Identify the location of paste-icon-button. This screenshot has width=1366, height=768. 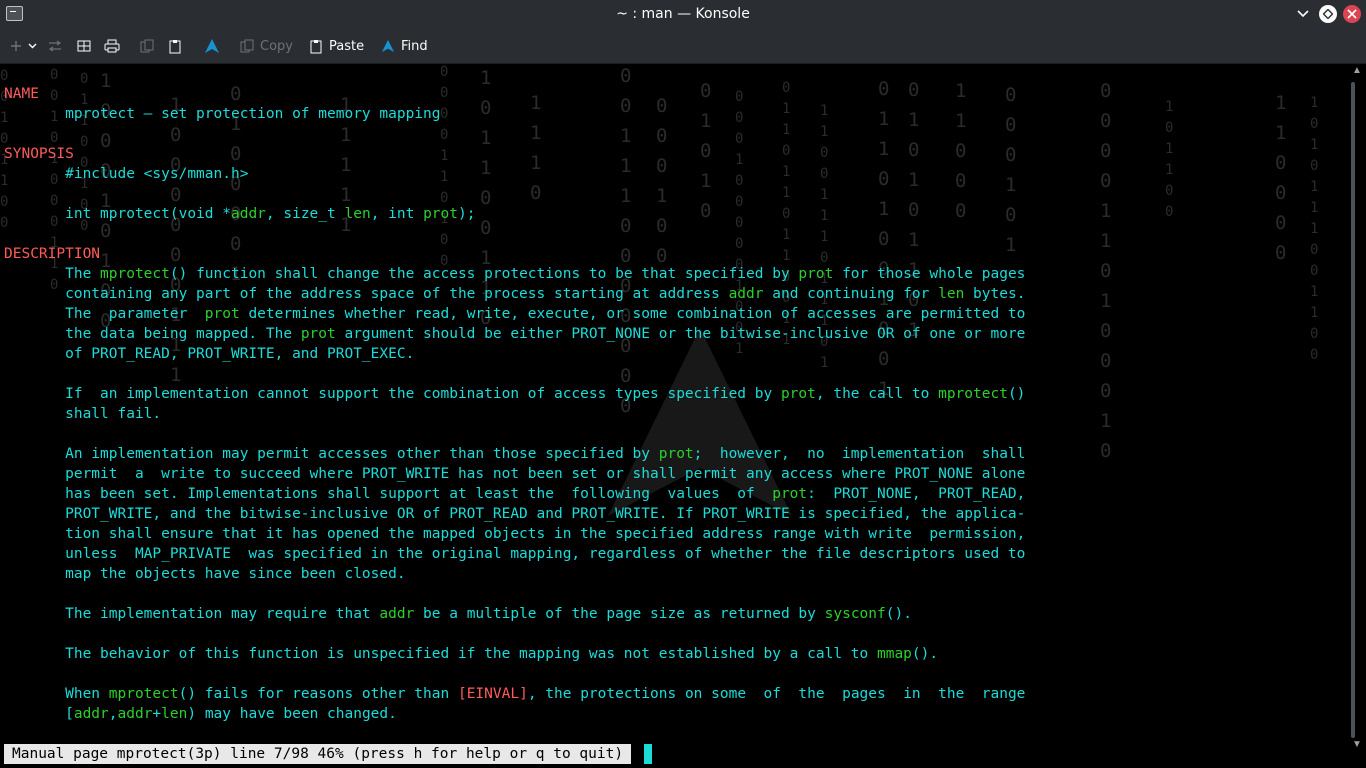
(175, 46).